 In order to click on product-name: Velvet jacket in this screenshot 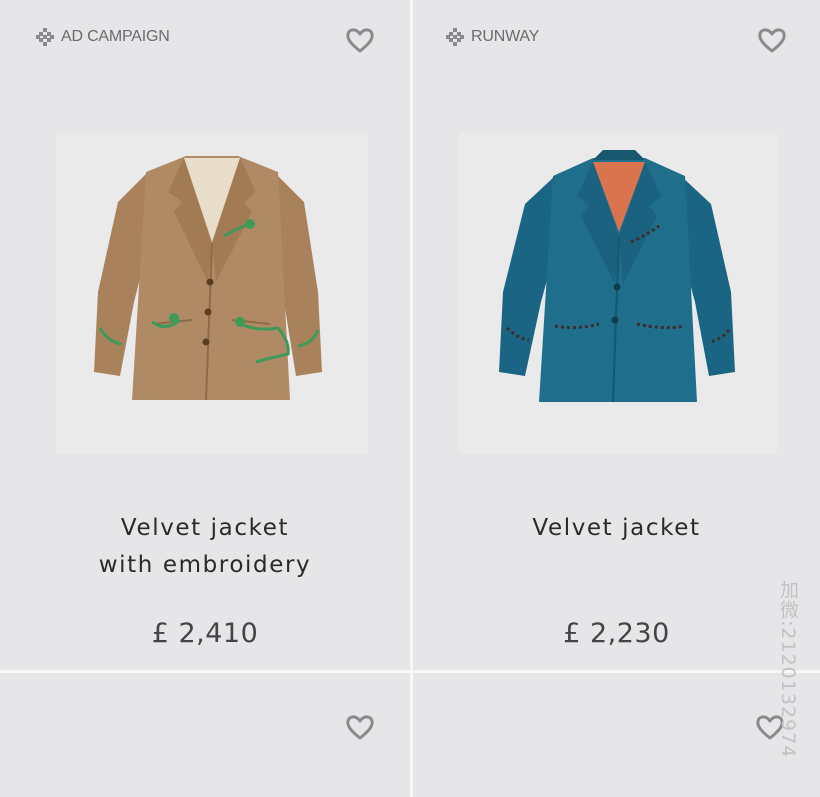, I will do `click(616, 528)`.